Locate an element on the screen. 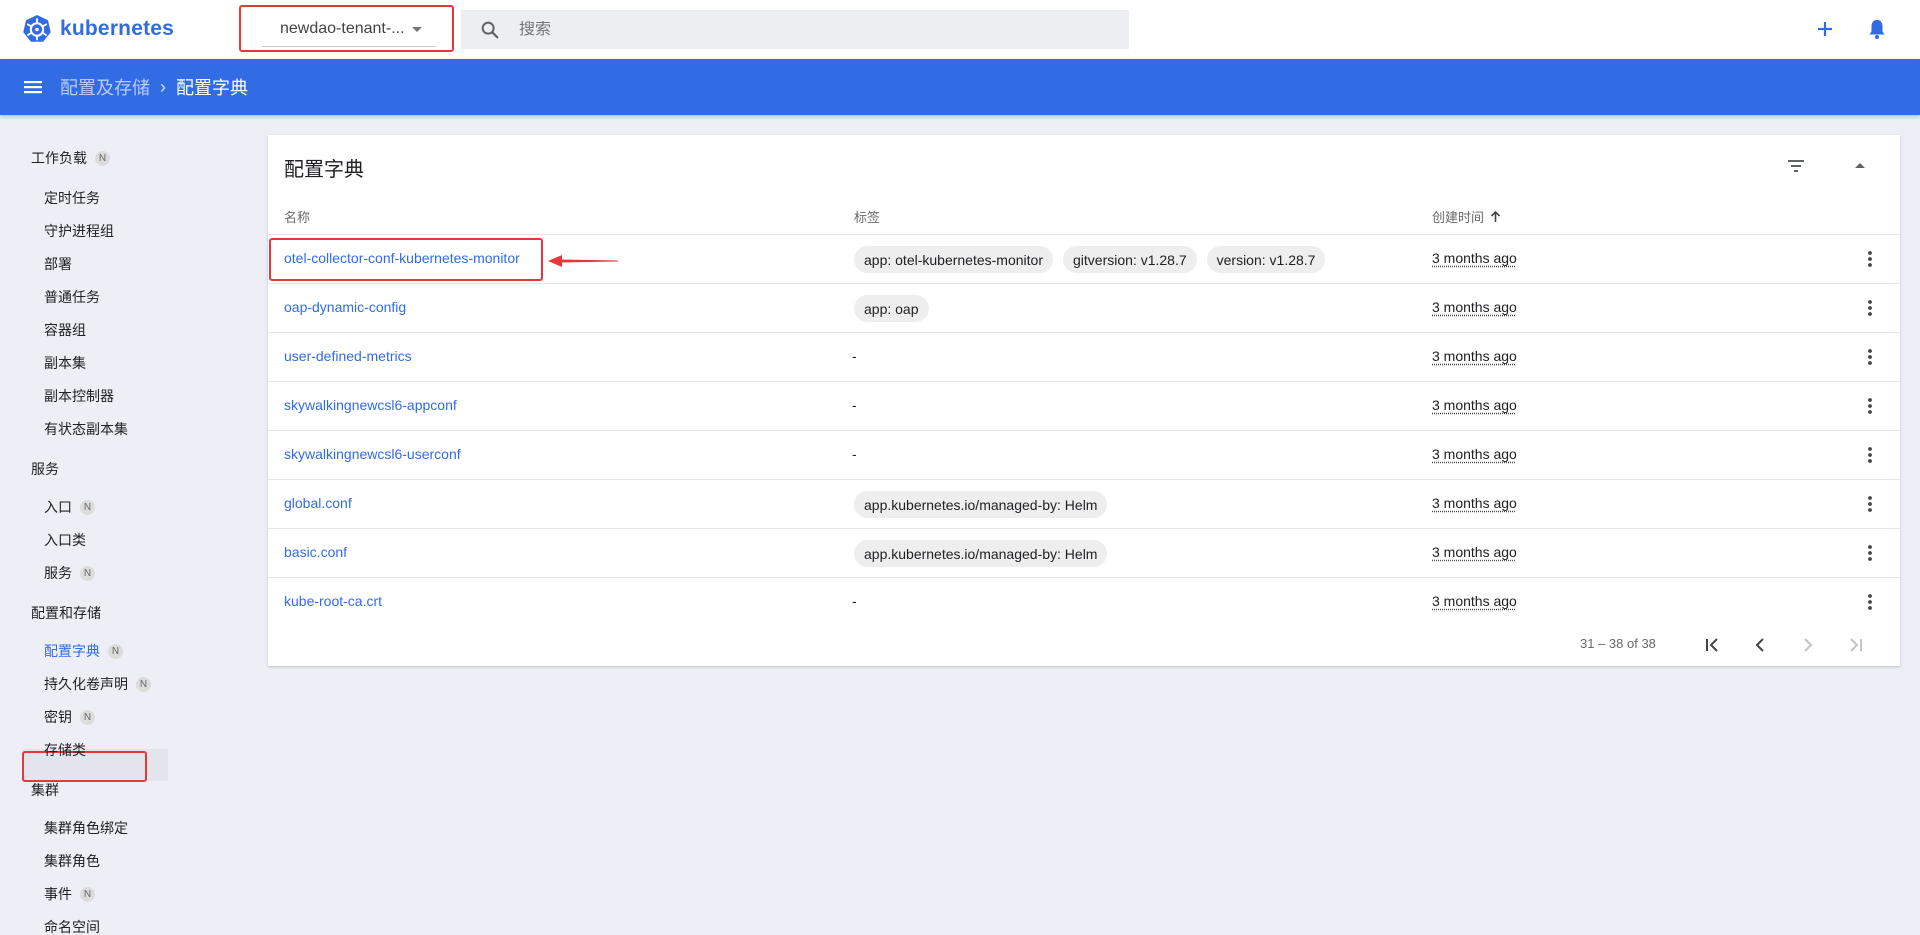 This screenshot has height=935, width=1920. configmap-name-link: kube-root-ca.crt is located at coordinates (333, 601).